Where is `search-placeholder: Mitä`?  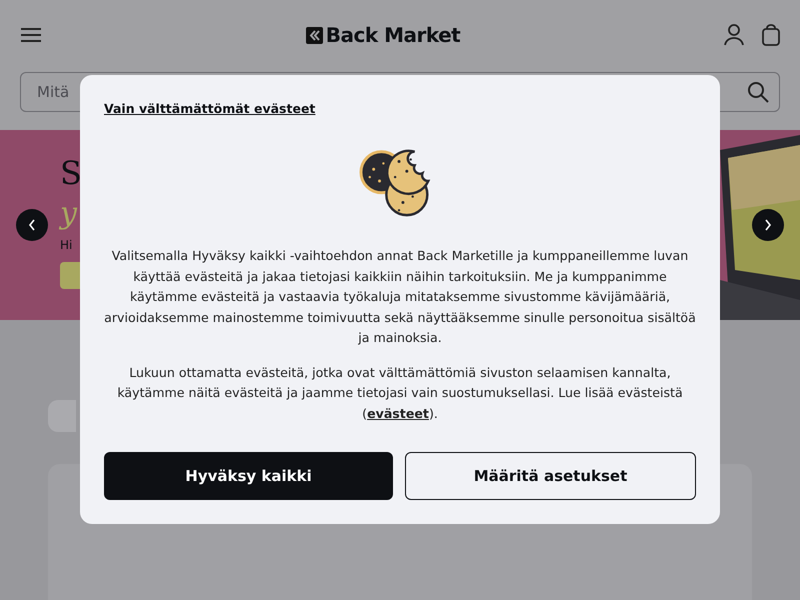
search-placeholder: Mitä is located at coordinates (53, 92).